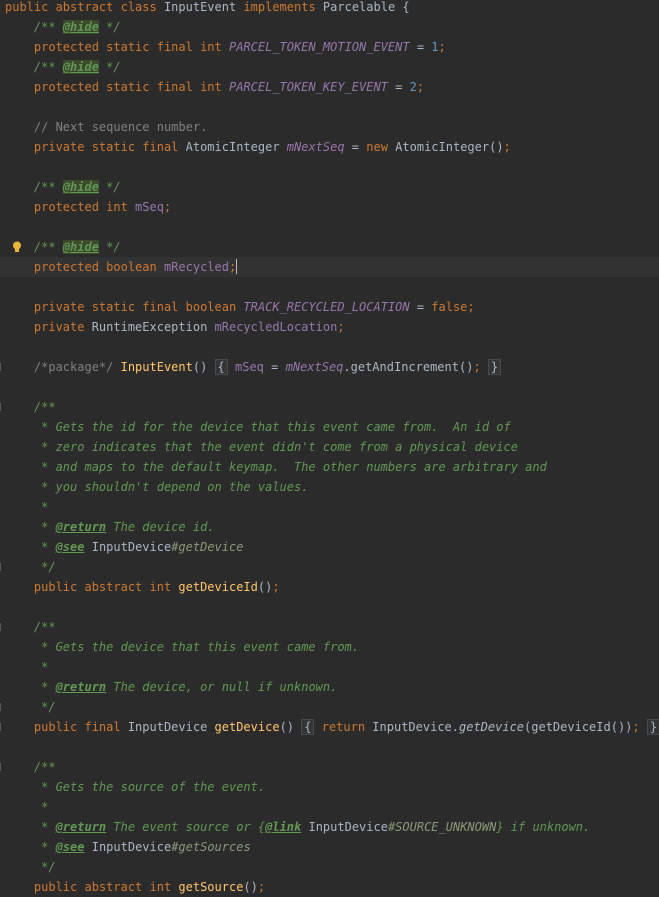 The image size is (659, 897). I want to click on code-token: public final, so click(66, 727).